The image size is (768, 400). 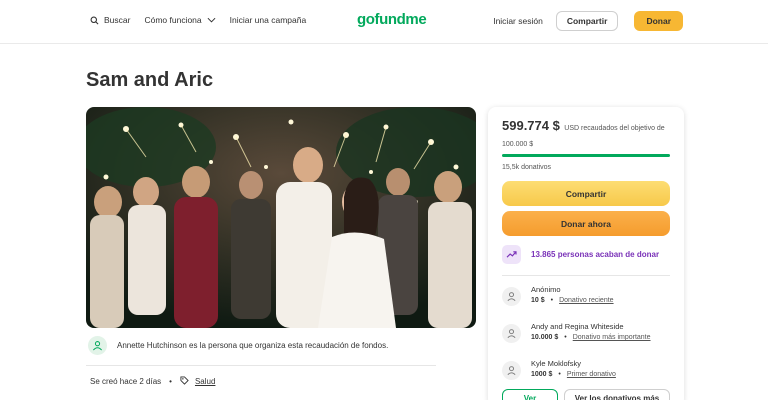 I want to click on donor-name: Andy and Regina Whiteside, so click(x=577, y=326).